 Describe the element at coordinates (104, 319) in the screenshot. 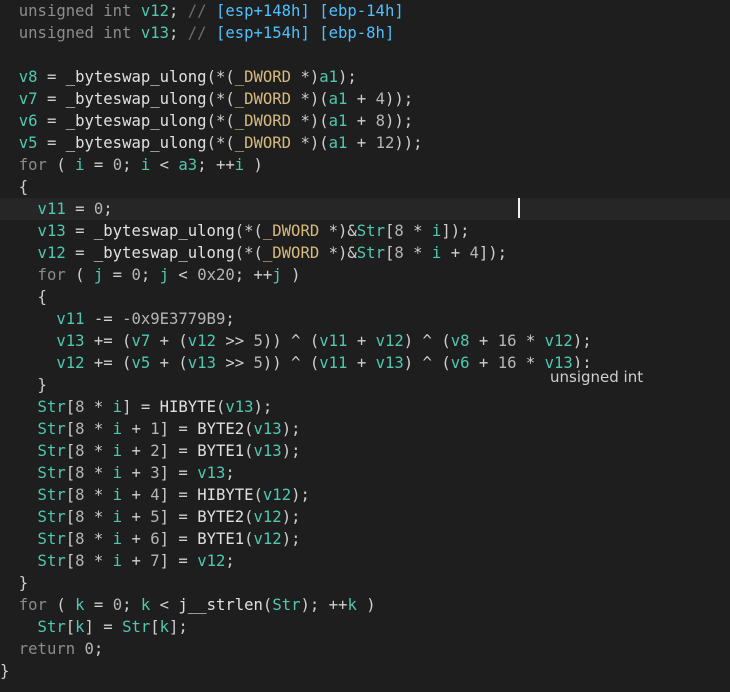

I see `code-token: -=` at that location.